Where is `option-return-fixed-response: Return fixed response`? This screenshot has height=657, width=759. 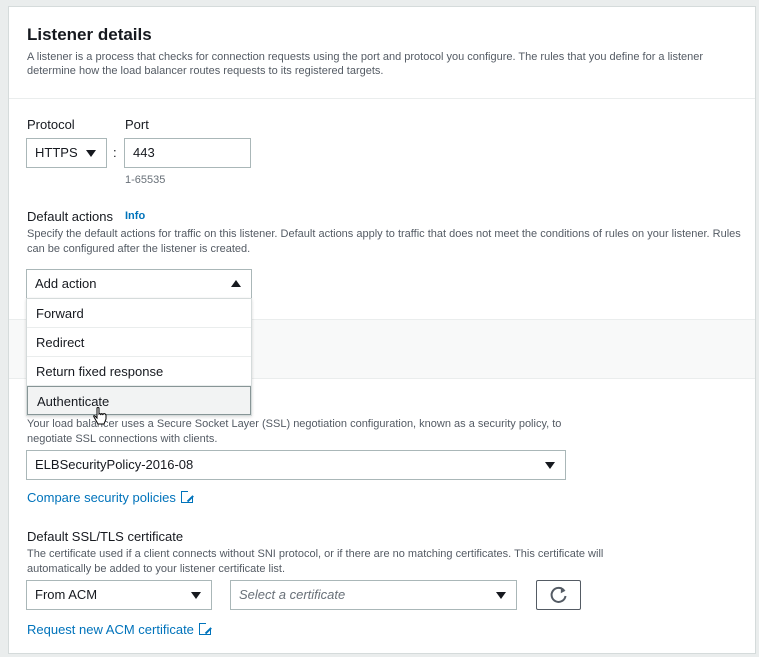
option-return-fixed-response: Return fixed response is located at coordinates (139, 371).